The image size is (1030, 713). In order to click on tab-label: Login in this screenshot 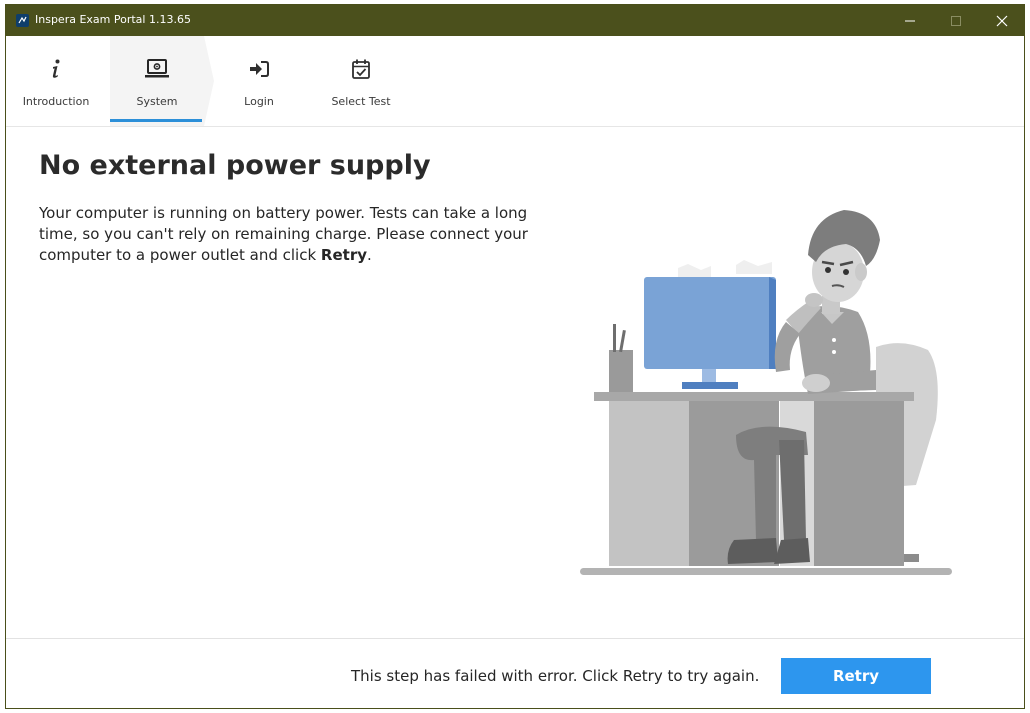, I will do `click(259, 101)`.